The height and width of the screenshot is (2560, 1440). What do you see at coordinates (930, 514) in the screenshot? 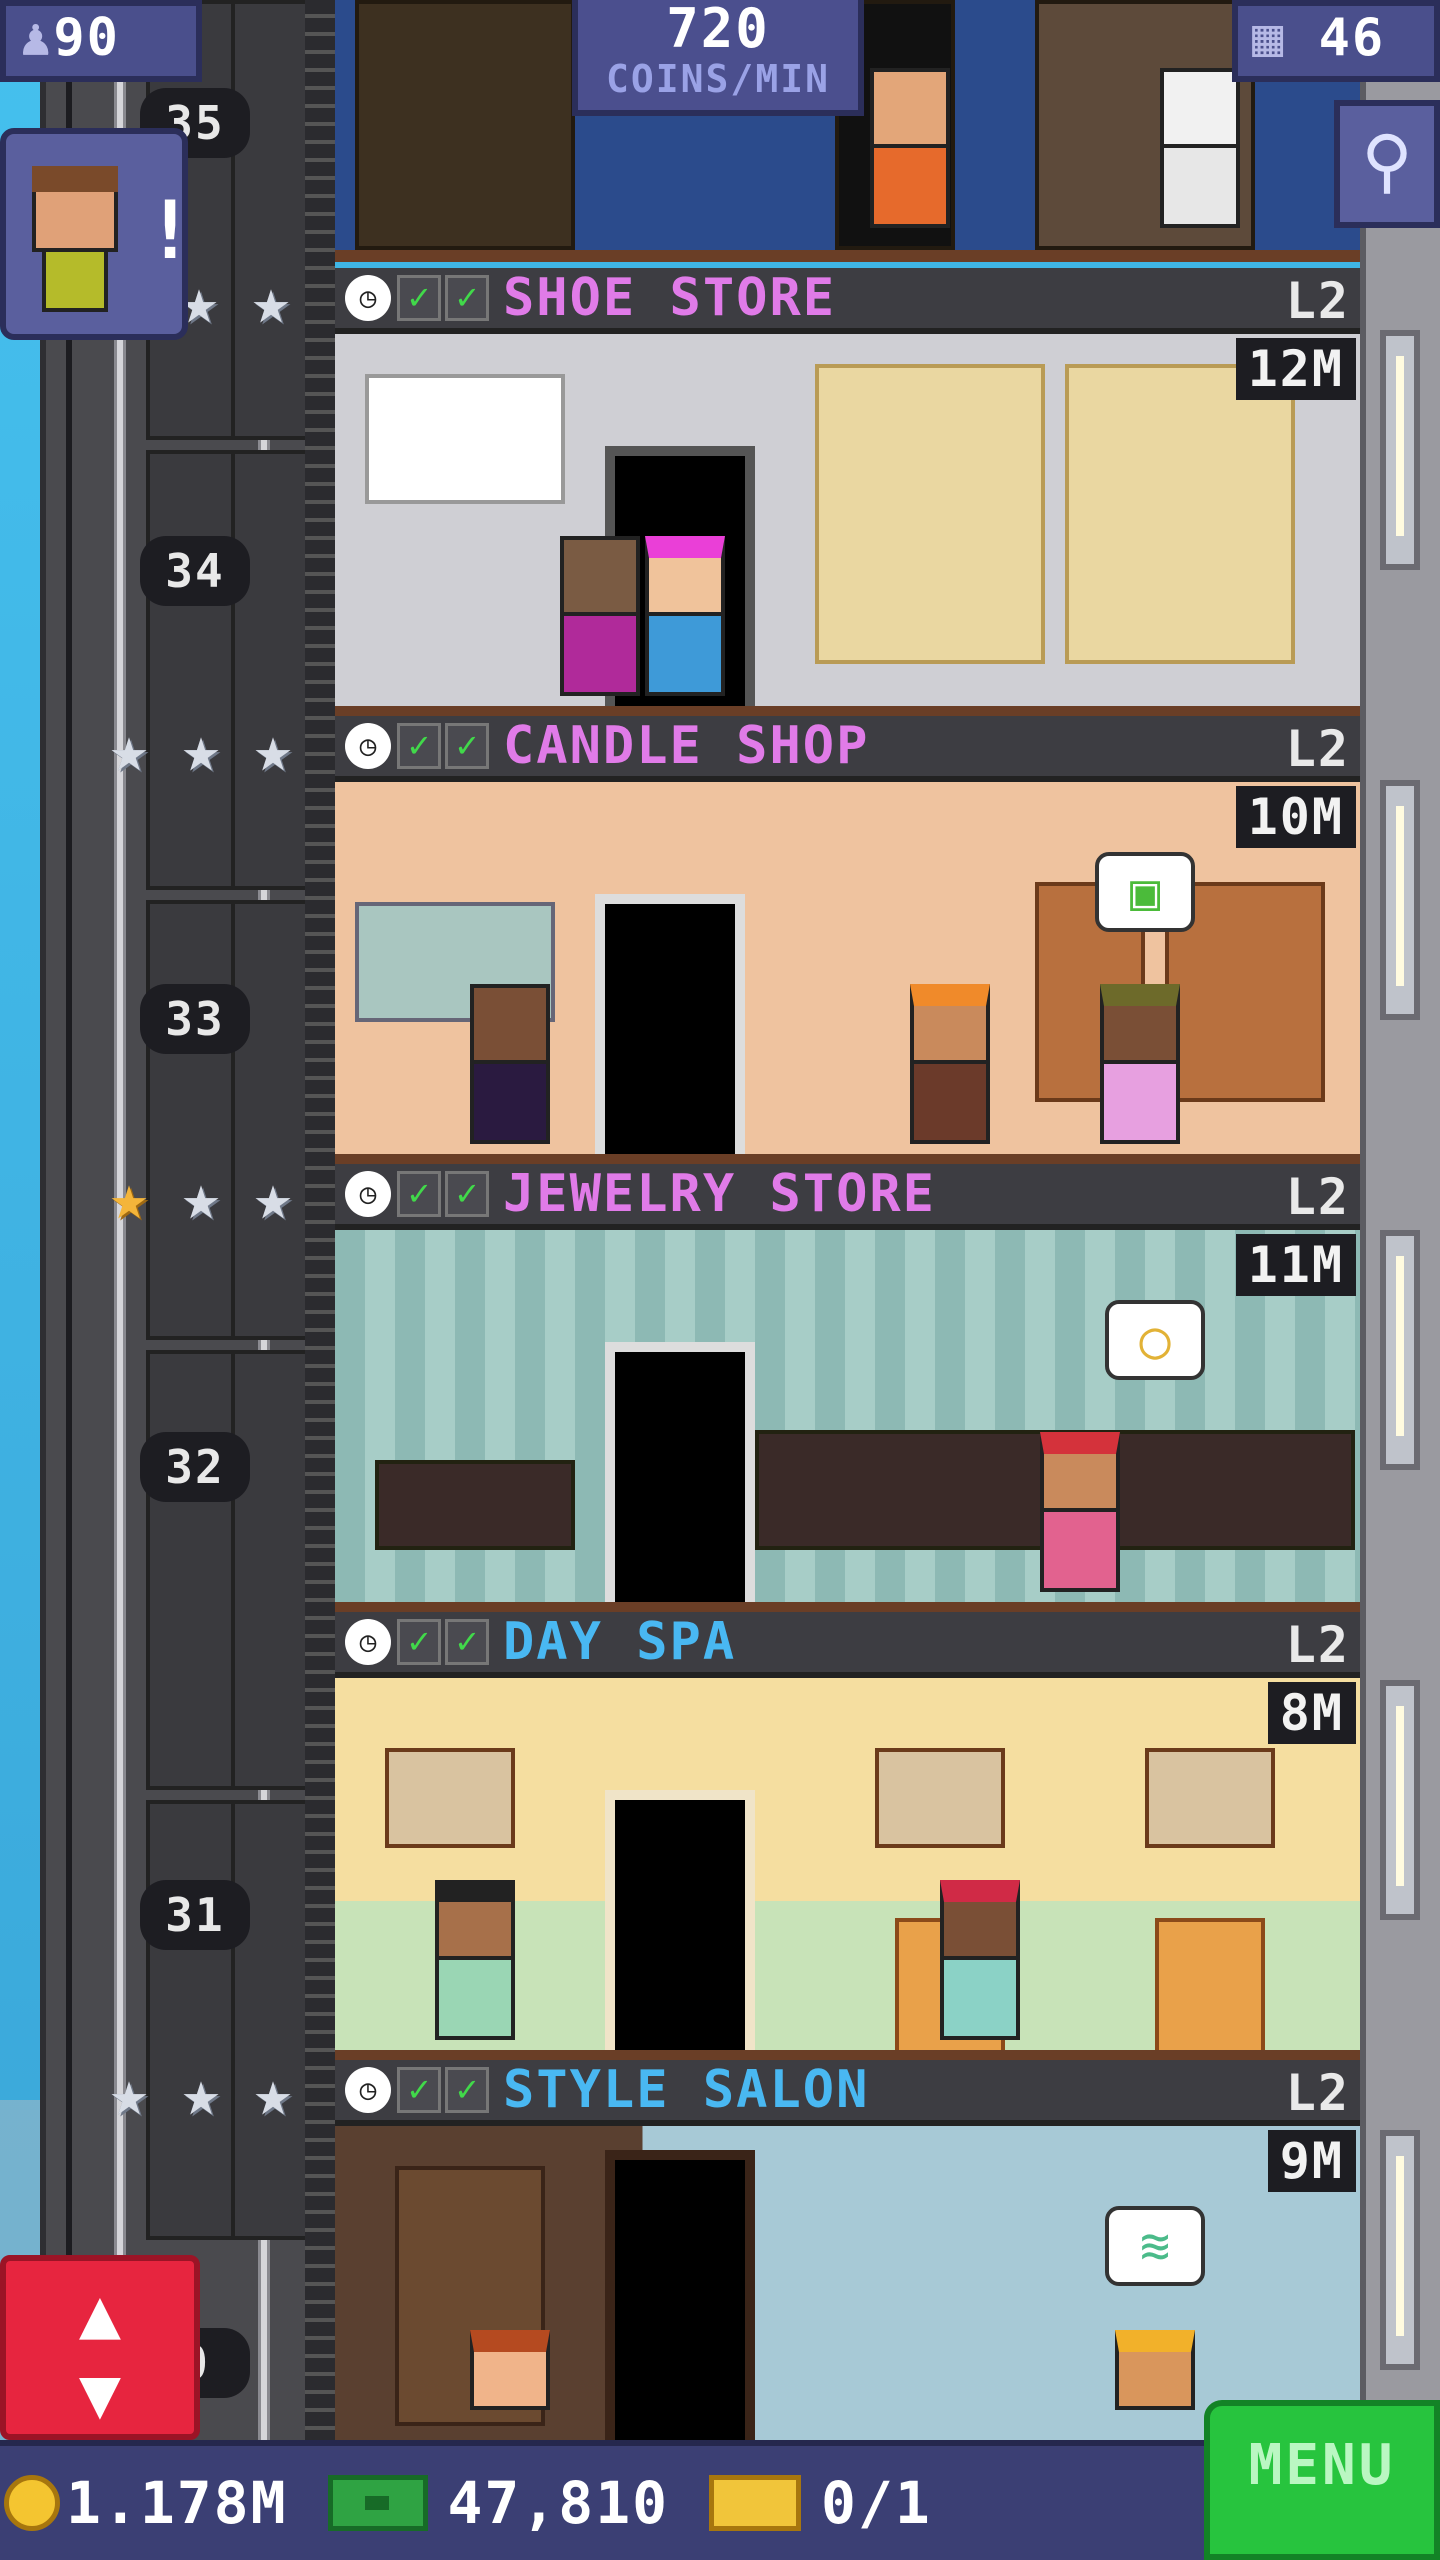
I see `shoe-wall-shelf` at bounding box center [930, 514].